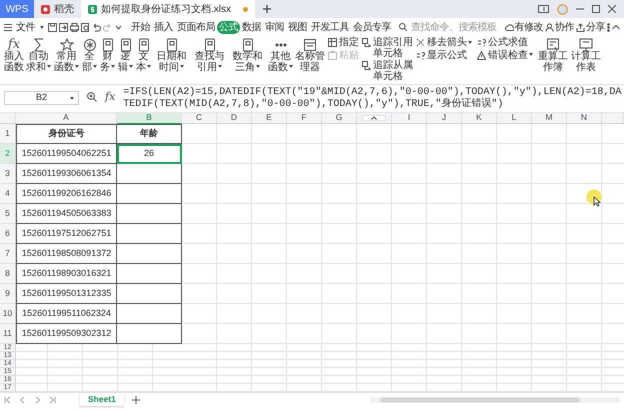  What do you see at coordinates (445, 43) in the screenshot?
I see `ribbon-button: 移去箭头` at bounding box center [445, 43].